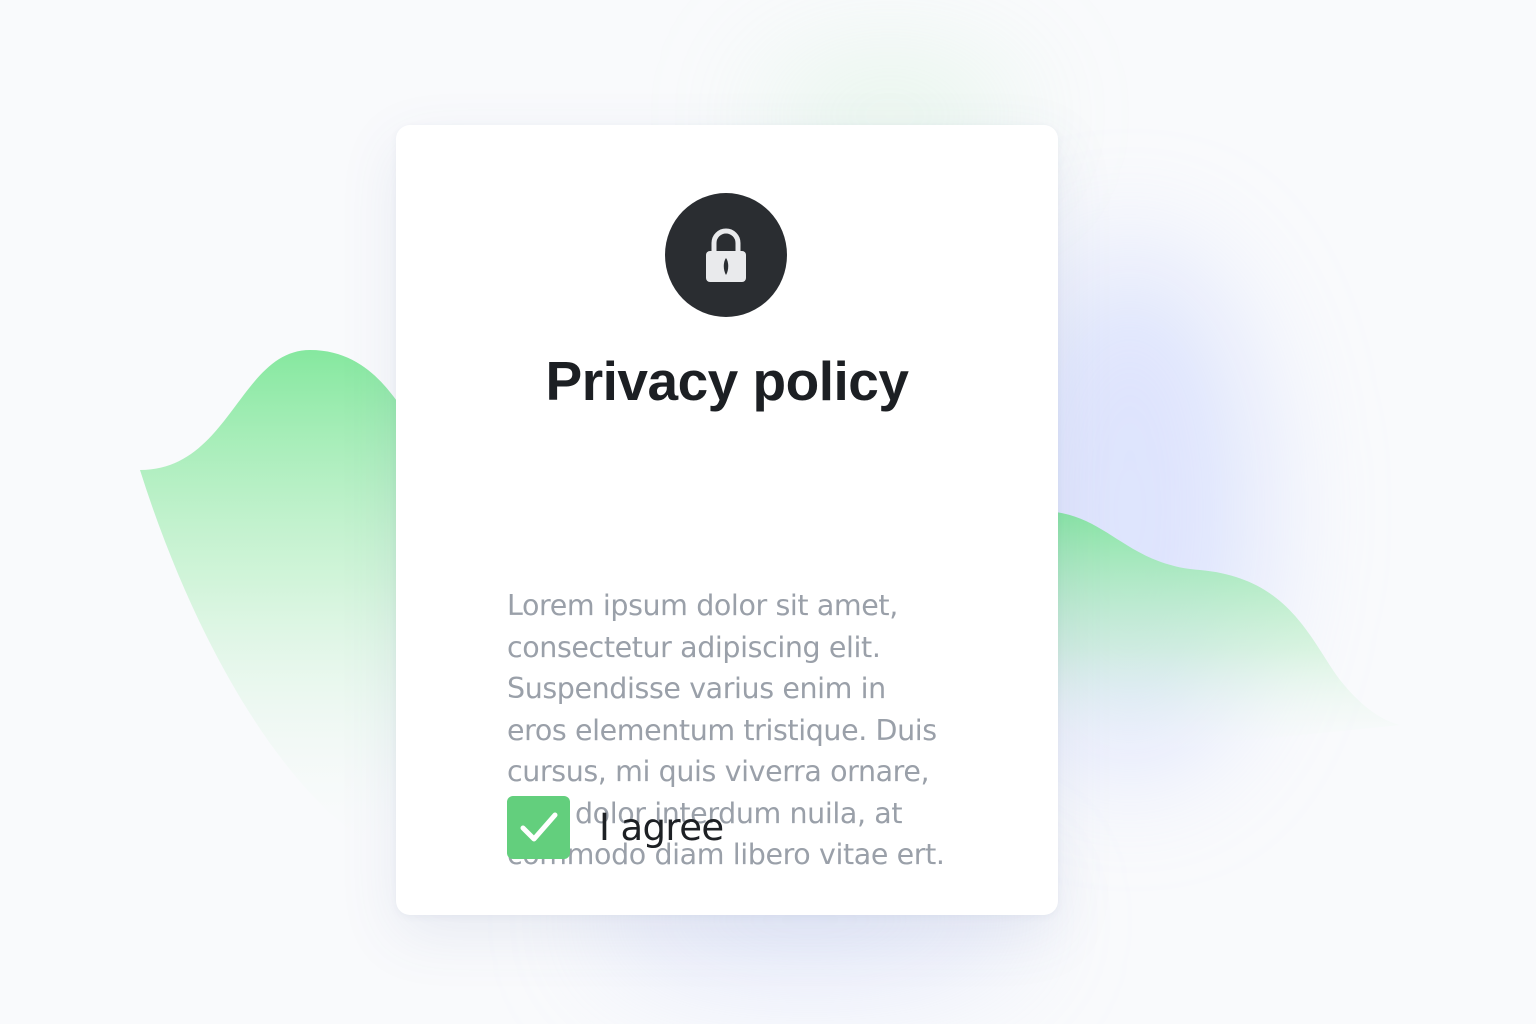 The image size is (1536, 1024). I want to click on wave-left, so click(270, 605).